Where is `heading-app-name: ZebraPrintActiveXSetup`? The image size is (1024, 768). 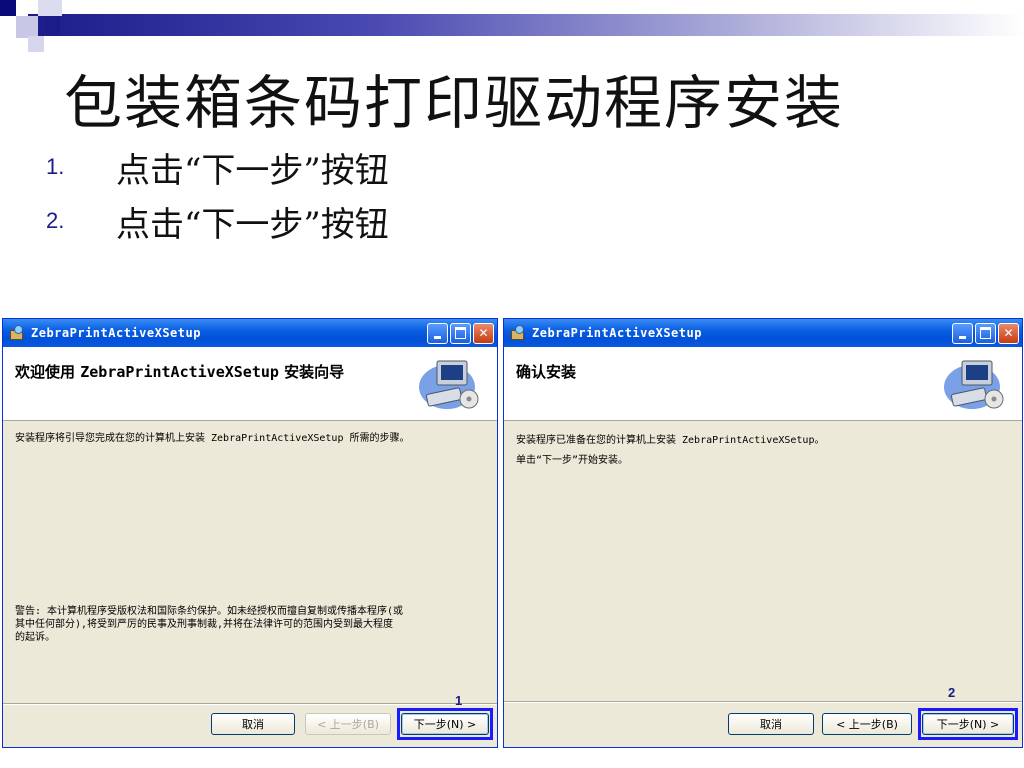
heading-app-name: ZebraPrintActiveXSetup is located at coordinates (179, 372).